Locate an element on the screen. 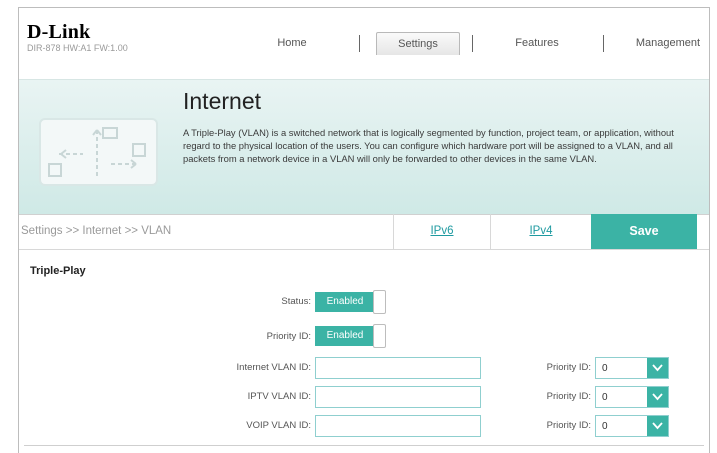  save-button: Save is located at coordinates (644, 231).